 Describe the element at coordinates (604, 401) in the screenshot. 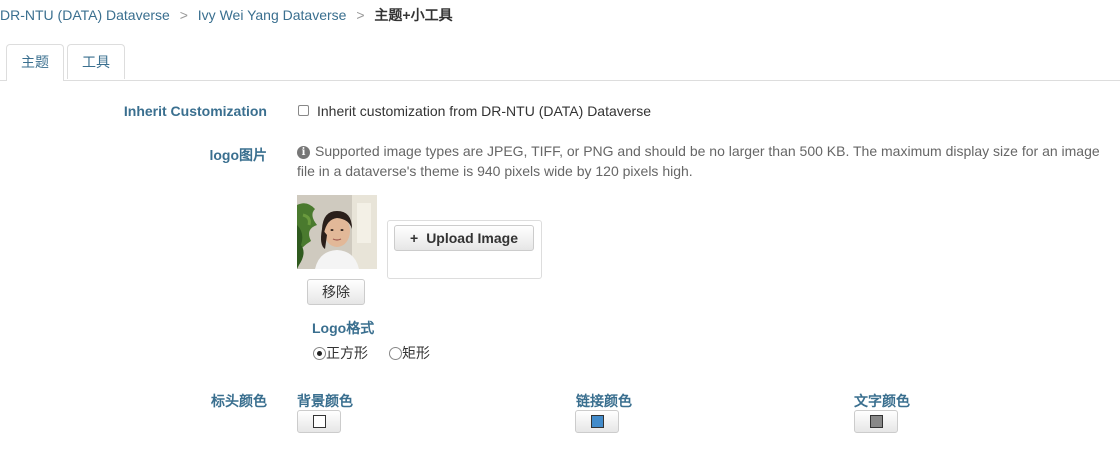

I see `link-color-label: 链接颜色` at that location.